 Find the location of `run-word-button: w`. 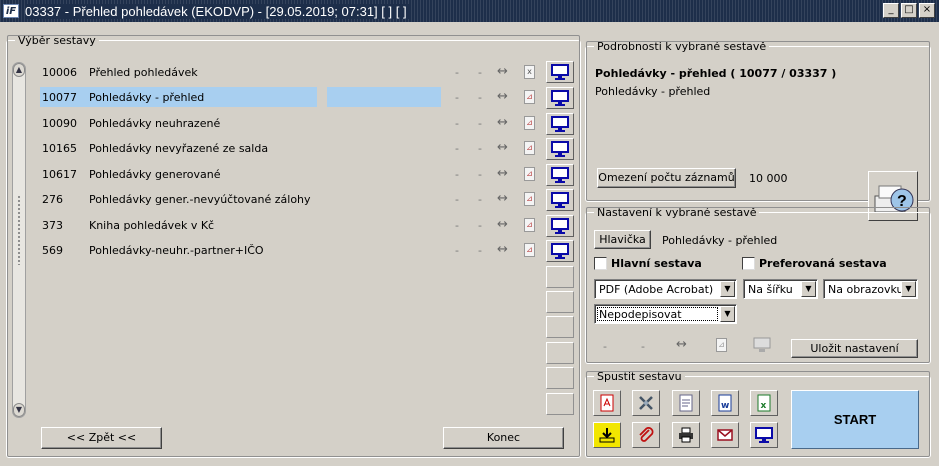

run-word-button: w is located at coordinates (725, 403).